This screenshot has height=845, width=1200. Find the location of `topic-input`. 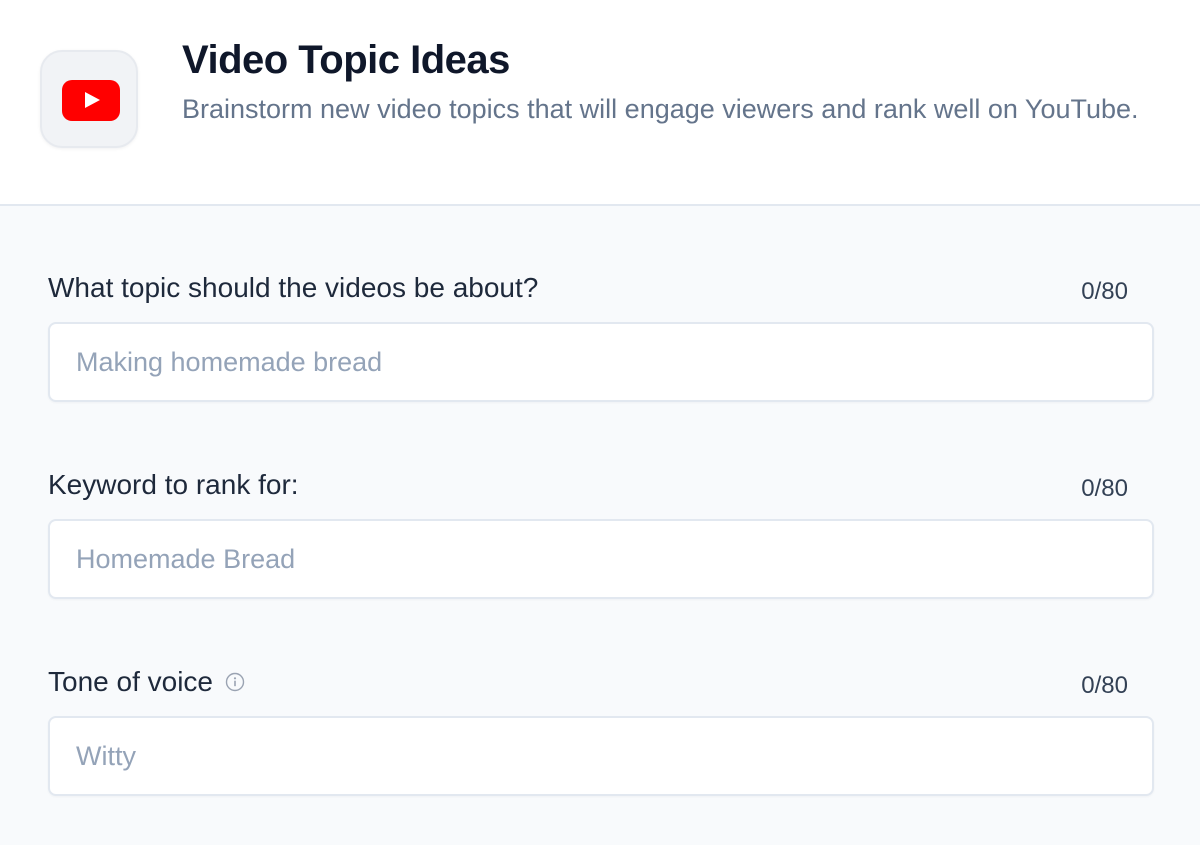

topic-input is located at coordinates (601, 362).